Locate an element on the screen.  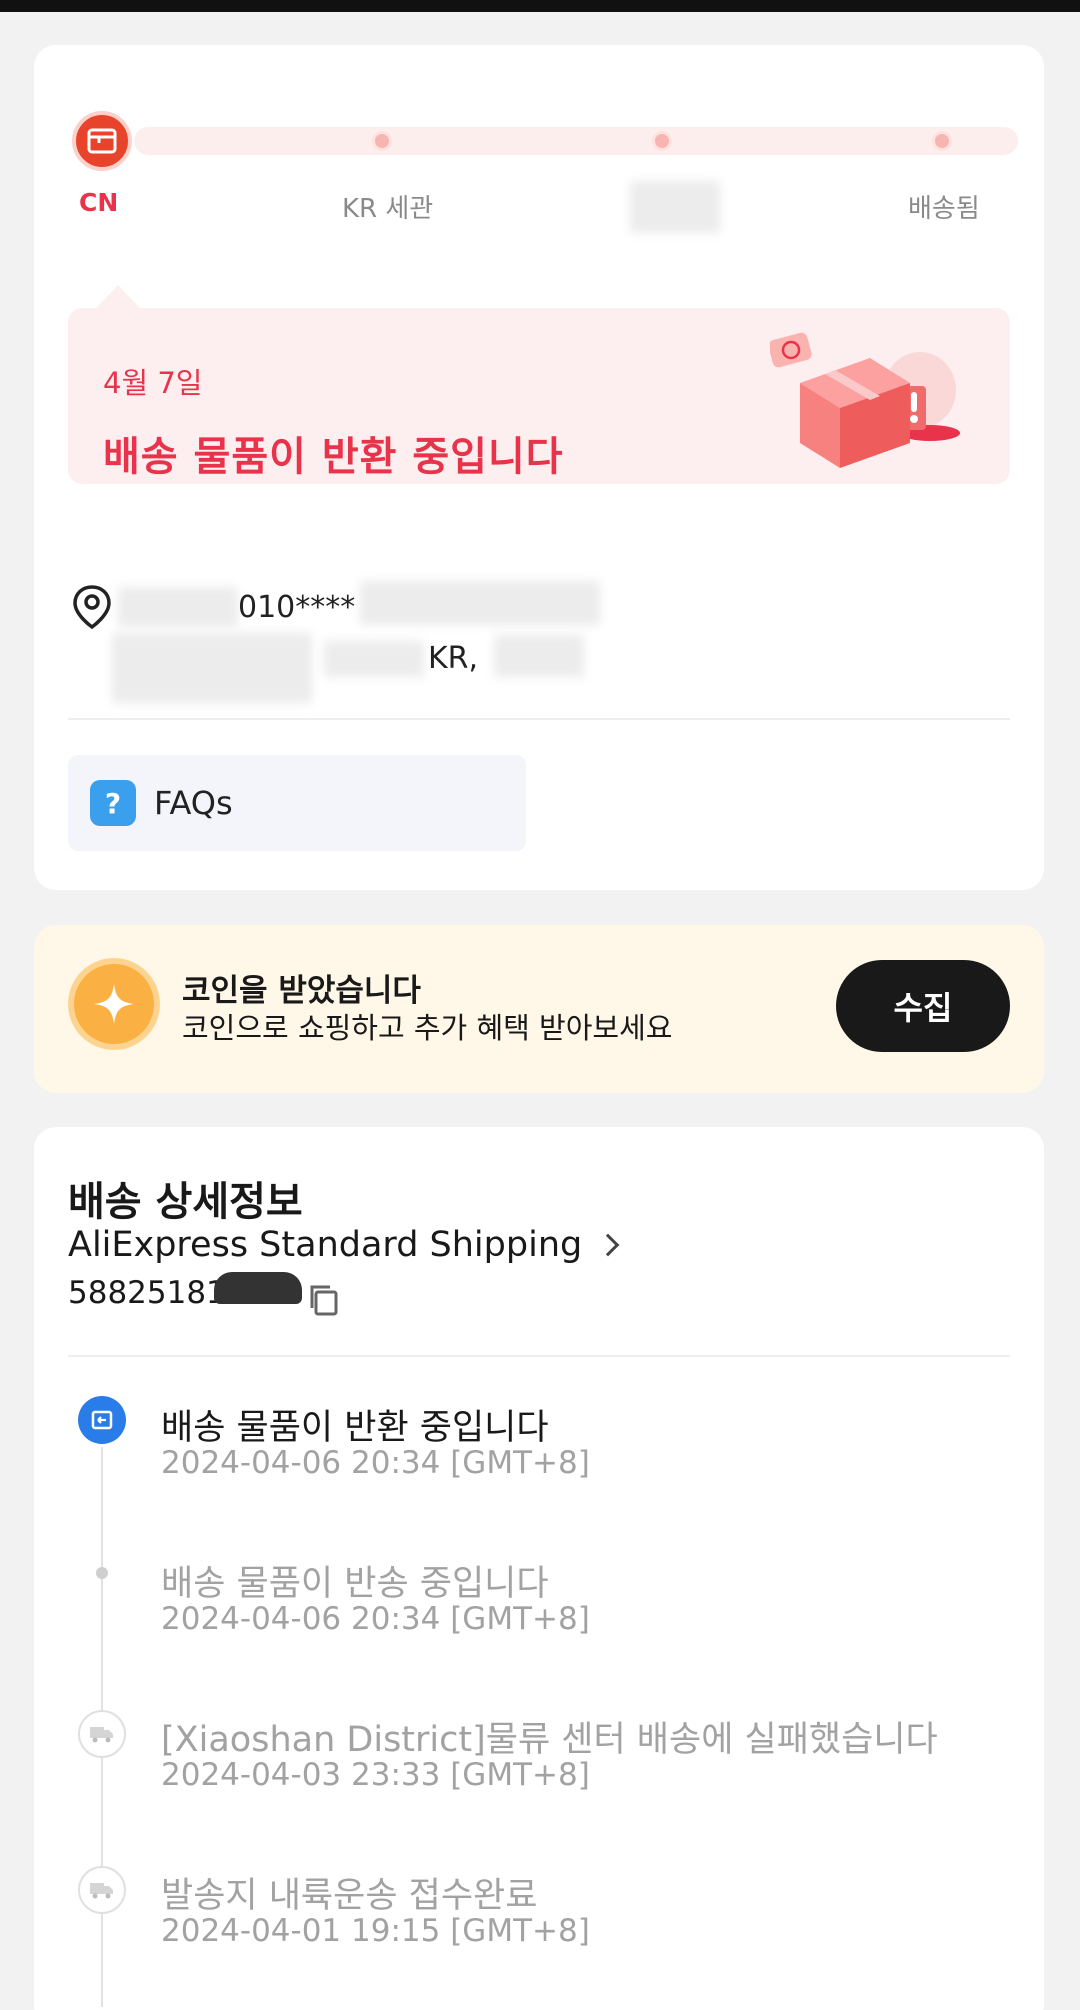
event-title: 발송지 내륙운송 접수완료 is located at coordinates (349, 1896).